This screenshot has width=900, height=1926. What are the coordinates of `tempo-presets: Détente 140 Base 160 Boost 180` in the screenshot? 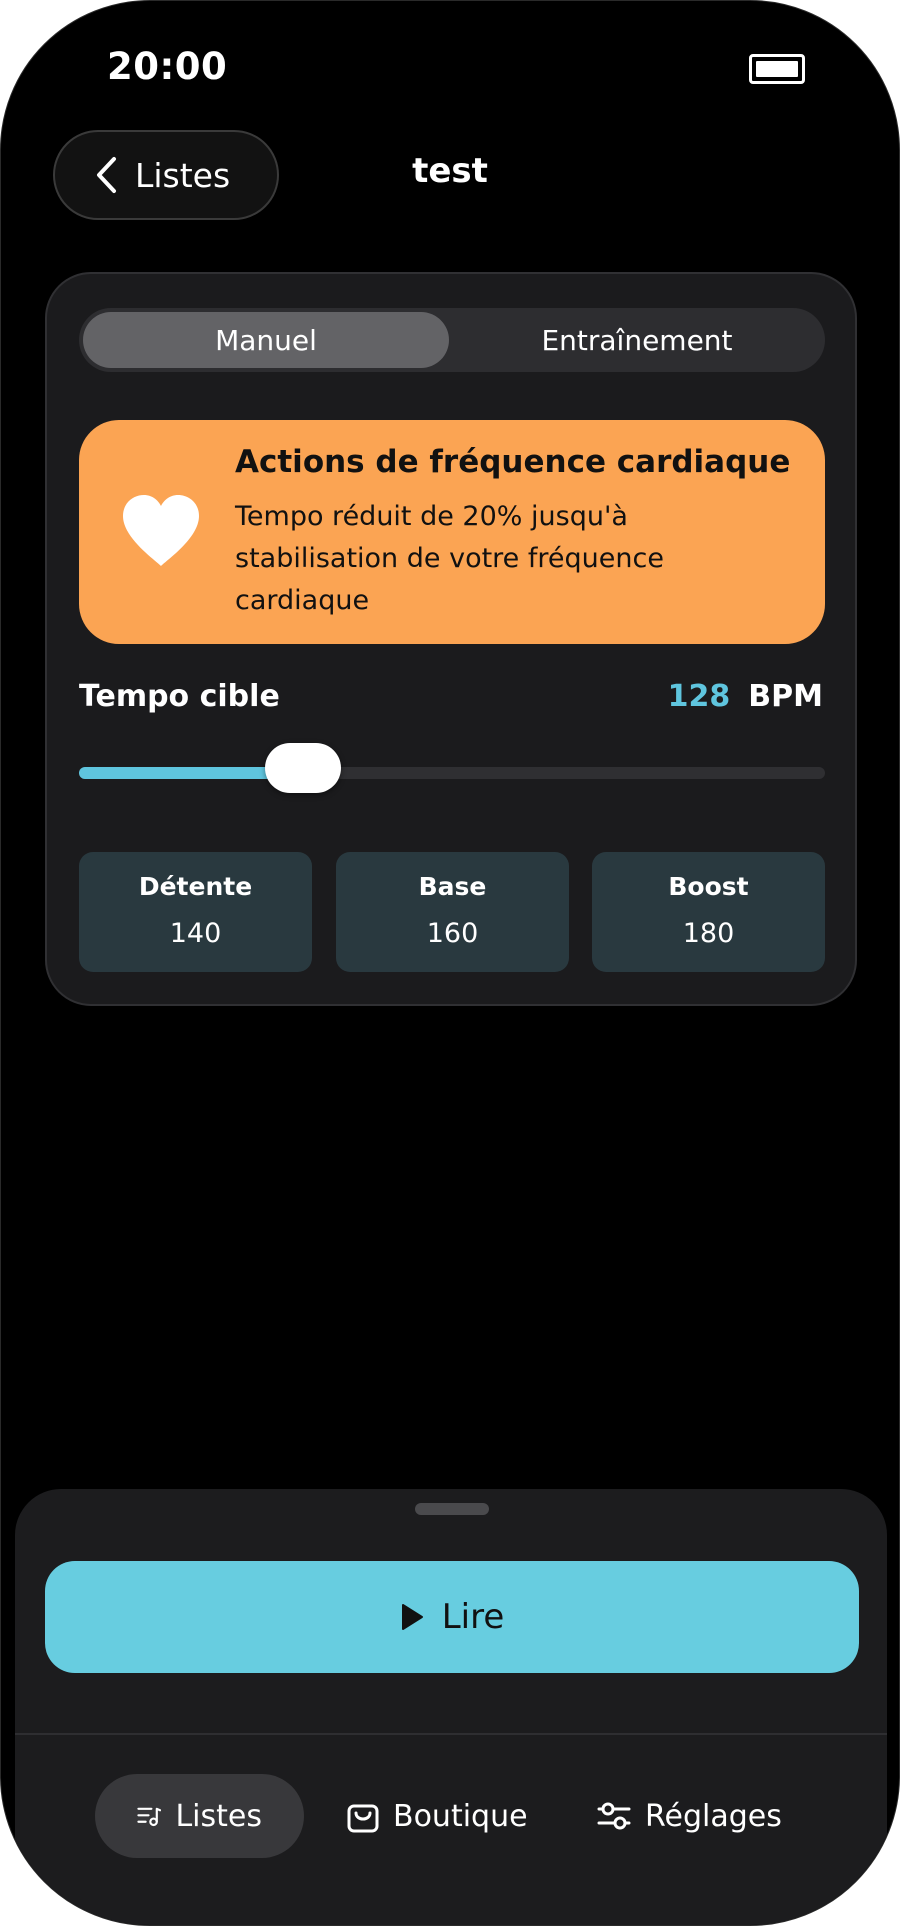 It's located at (452, 912).